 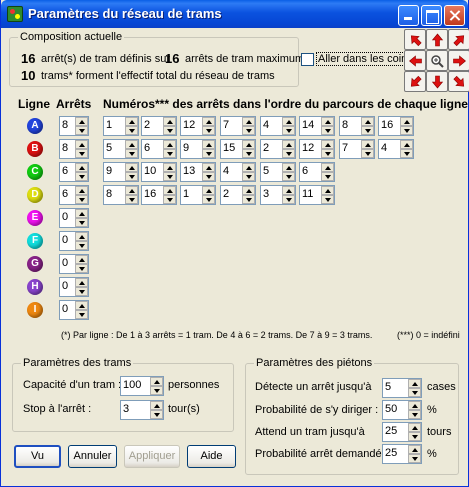 I want to click on stop-number-spinner-b-5-down-button, so click(x=288, y=153).